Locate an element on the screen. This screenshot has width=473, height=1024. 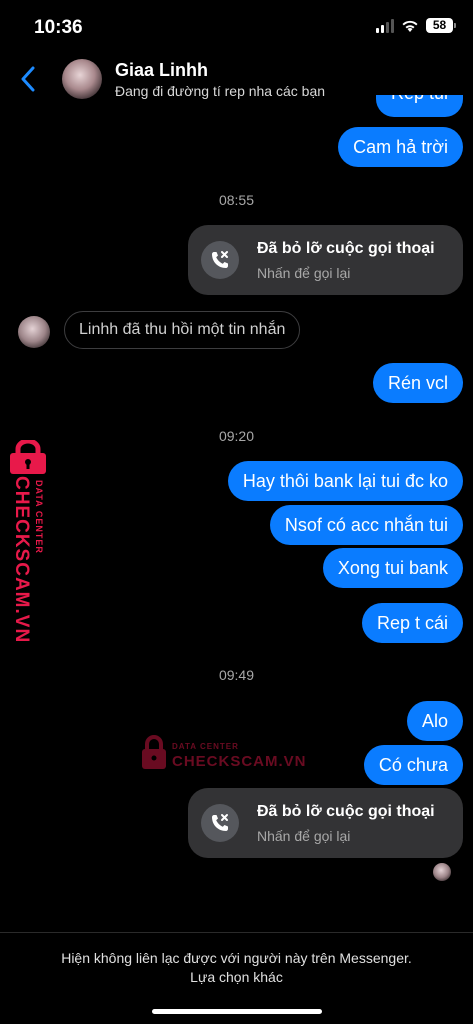
timestamp: 08:55 is located at coordinates (236, 200).